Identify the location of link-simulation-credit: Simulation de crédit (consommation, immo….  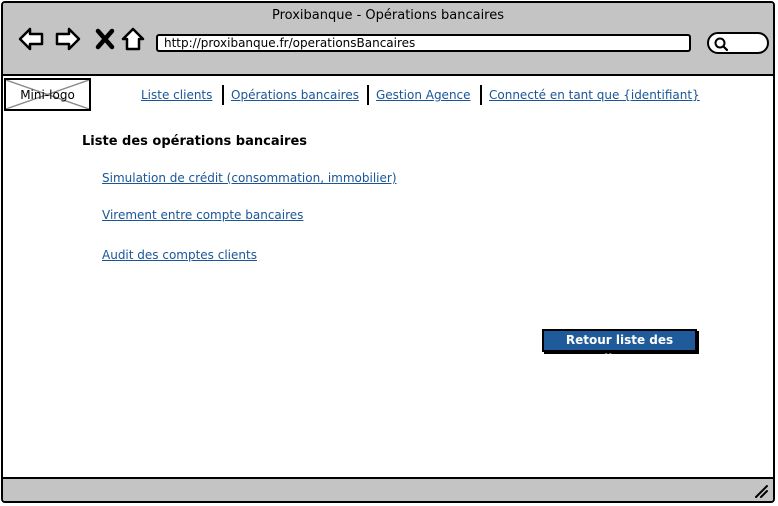
(249, 178).